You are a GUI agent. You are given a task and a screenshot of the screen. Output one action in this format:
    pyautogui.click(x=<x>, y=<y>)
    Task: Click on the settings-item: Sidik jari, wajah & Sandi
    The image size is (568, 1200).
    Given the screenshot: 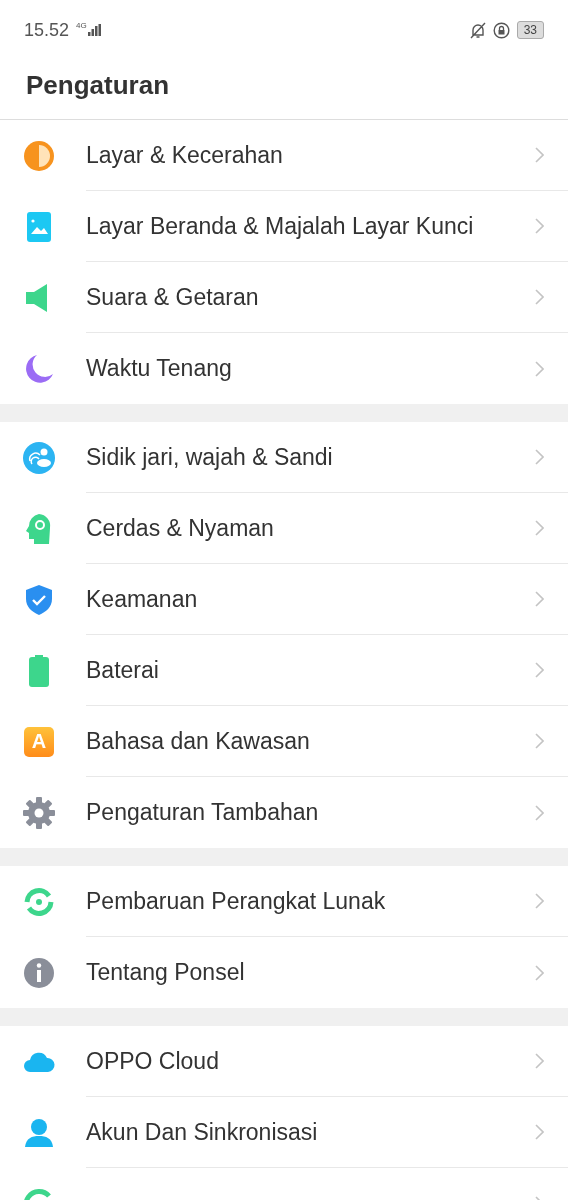 What is the action you would take?
    pyautogui.click(x=284, y=457)
    